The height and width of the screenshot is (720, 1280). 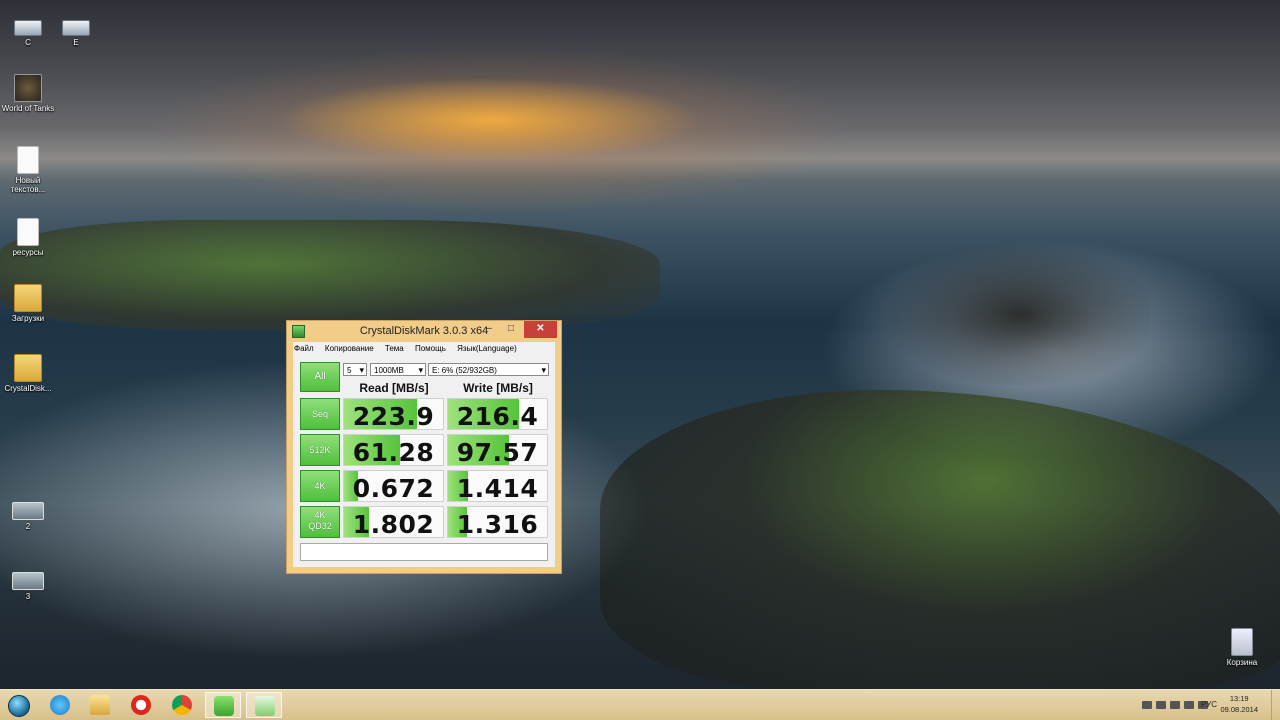 I want to click on read-header: Read [MB/s], so click(x=394, y=388).